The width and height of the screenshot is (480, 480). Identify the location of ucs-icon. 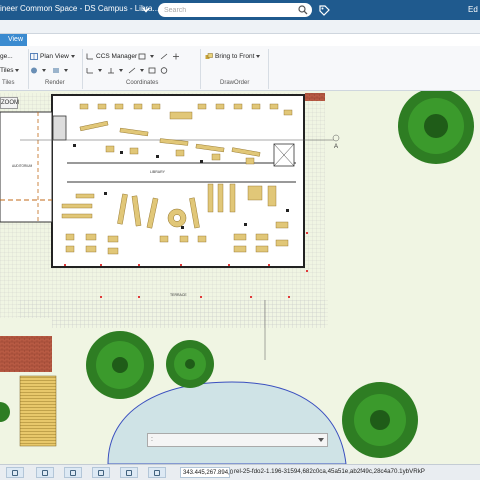
(142, 56).